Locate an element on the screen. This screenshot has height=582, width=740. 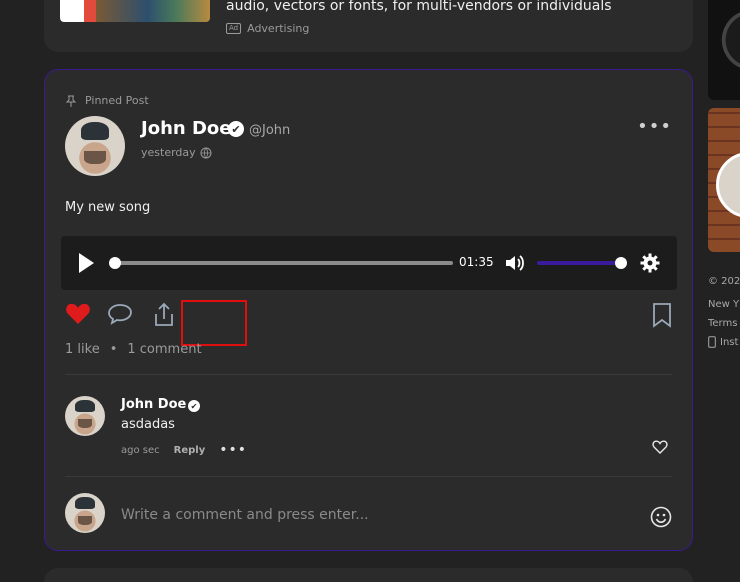
comment-text: asdadas is located at coordinates (148, 424).